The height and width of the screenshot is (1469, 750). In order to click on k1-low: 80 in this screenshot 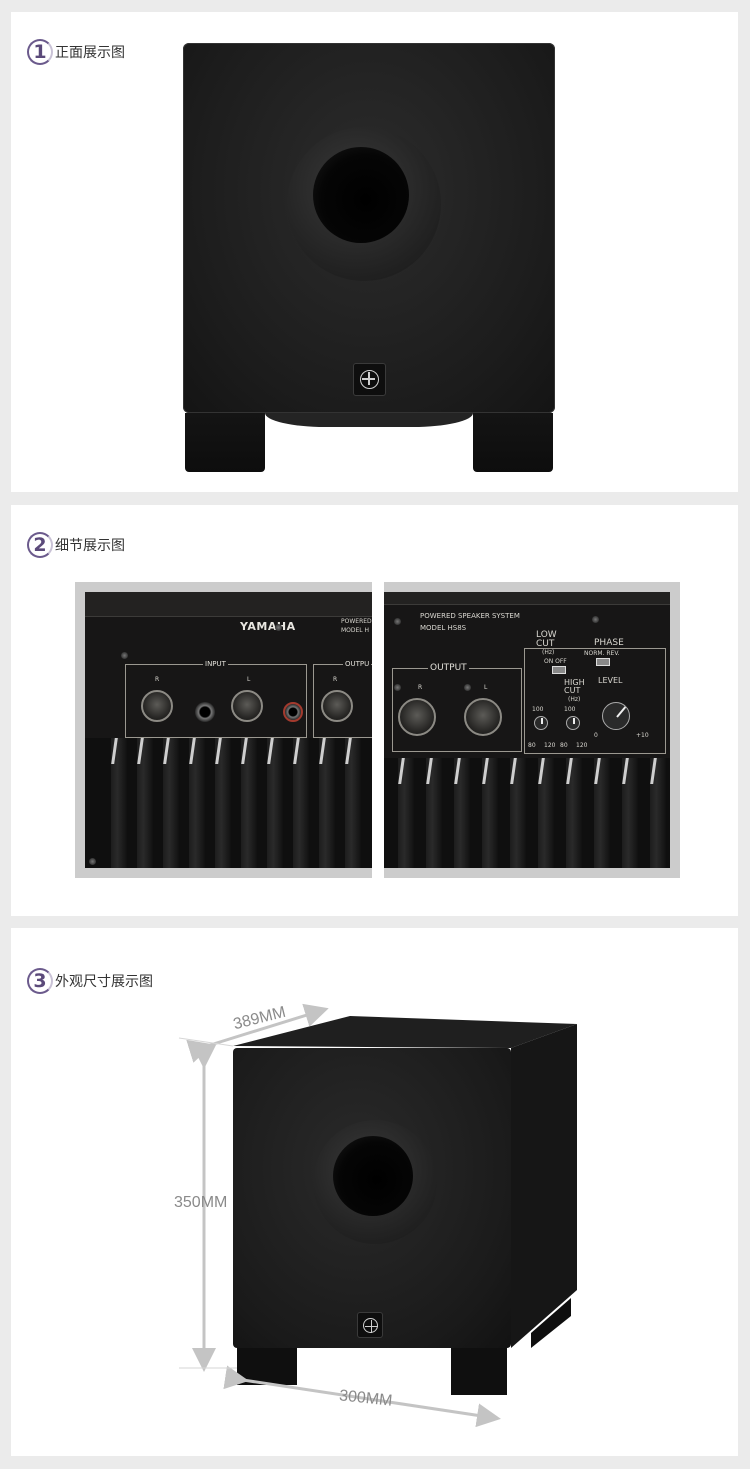, I will do `click(532, 745)`.